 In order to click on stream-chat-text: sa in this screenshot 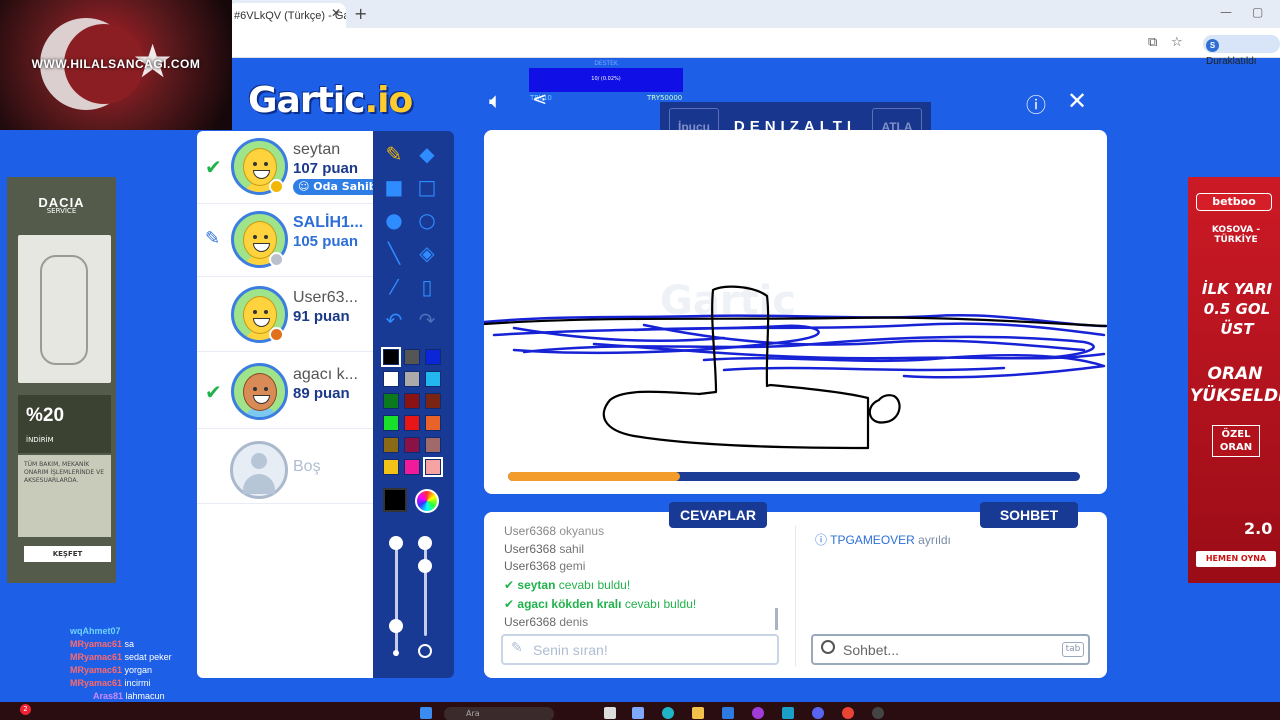, I will do `click(129, 644)`.